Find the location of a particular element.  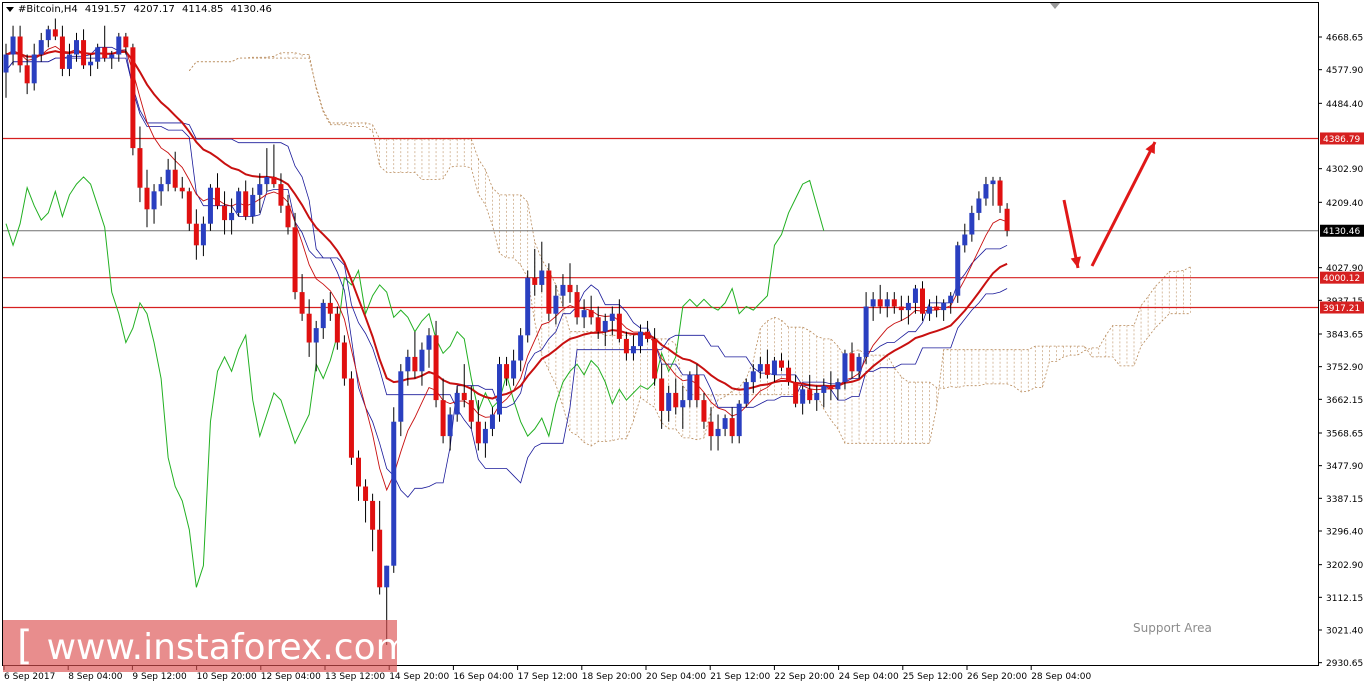

support-area-label: Support Area is located at coordinates (1172, 628).